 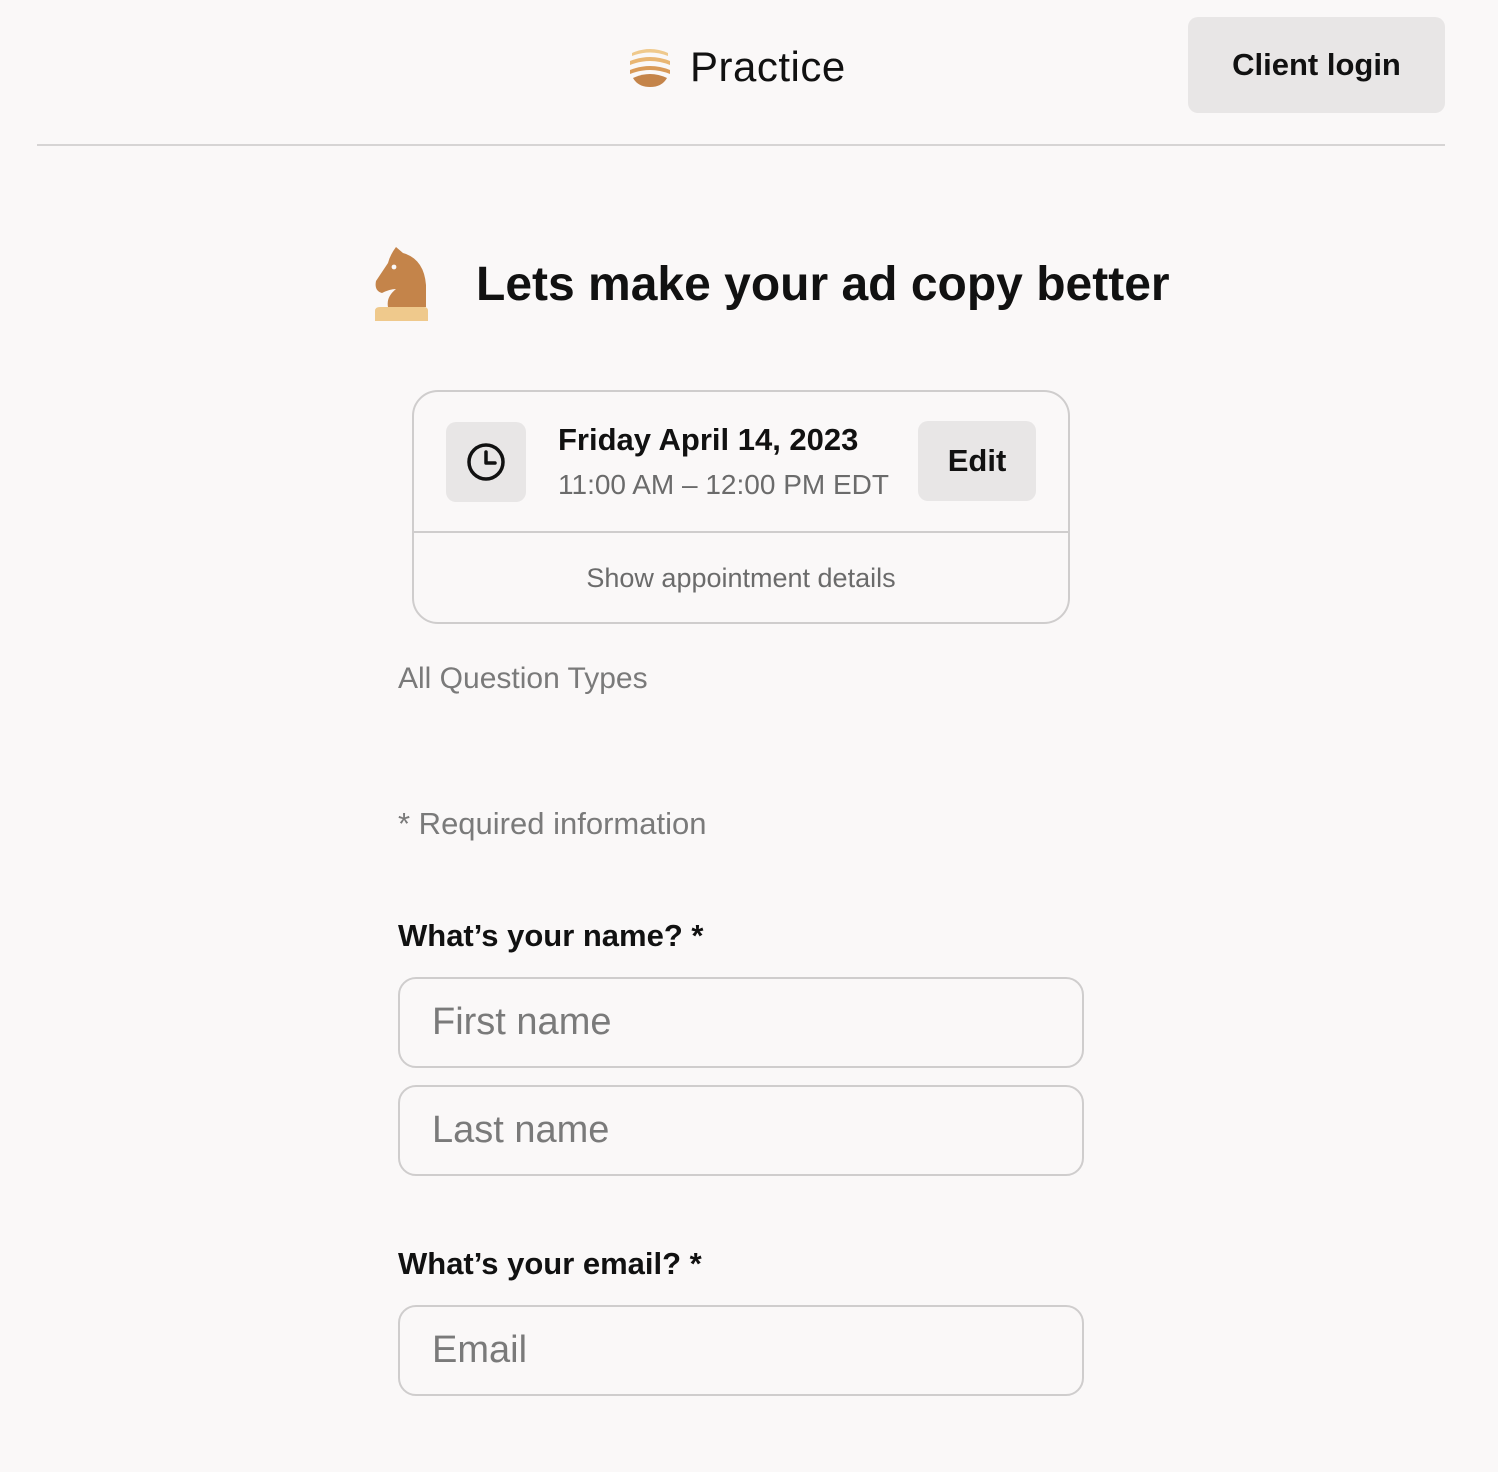 What do you see at coordinates (723, 484) in the screenshot?
I see `appointment-time: 11:00 AM – 12:00 PM EDT` at bounding box center [723, 484].